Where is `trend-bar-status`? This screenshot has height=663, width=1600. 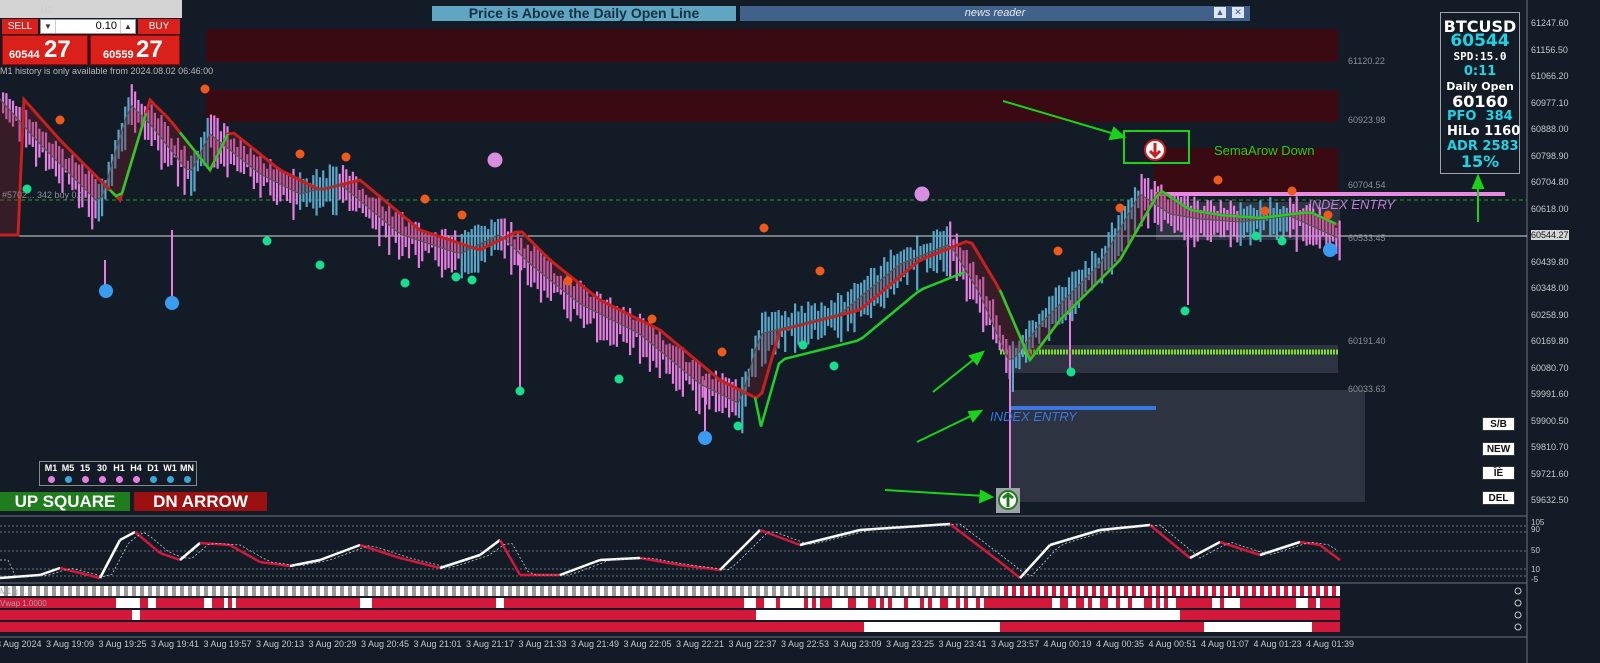
trend-bar-status is located at coordinates (1518, 591).